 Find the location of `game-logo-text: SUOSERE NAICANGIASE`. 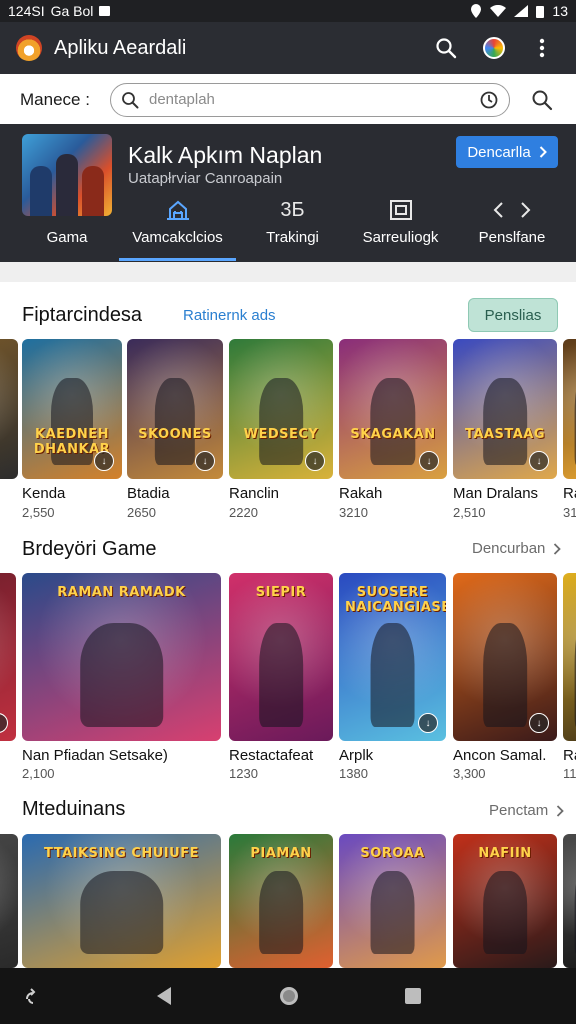

game-logo-text: SUOSERE NAICANGIASE is located at coordinates (395, 600).